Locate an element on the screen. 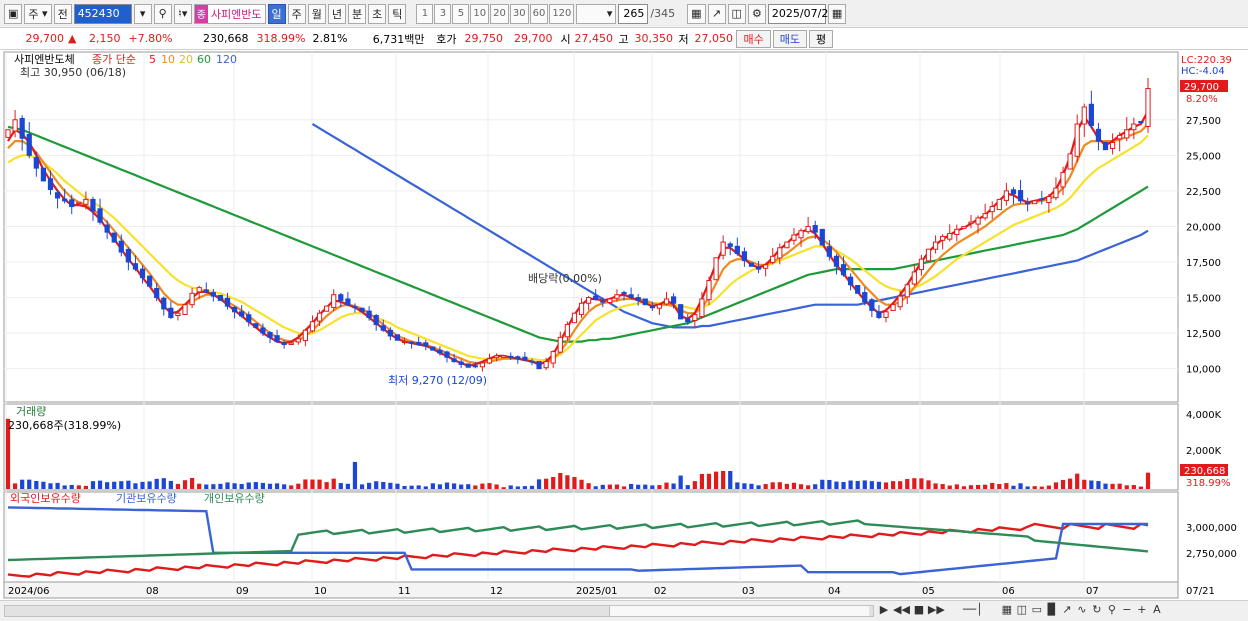 The height and width of the screenshot is (621, 1248). x-axis-label: 03 is located at coordinates (748, 591).